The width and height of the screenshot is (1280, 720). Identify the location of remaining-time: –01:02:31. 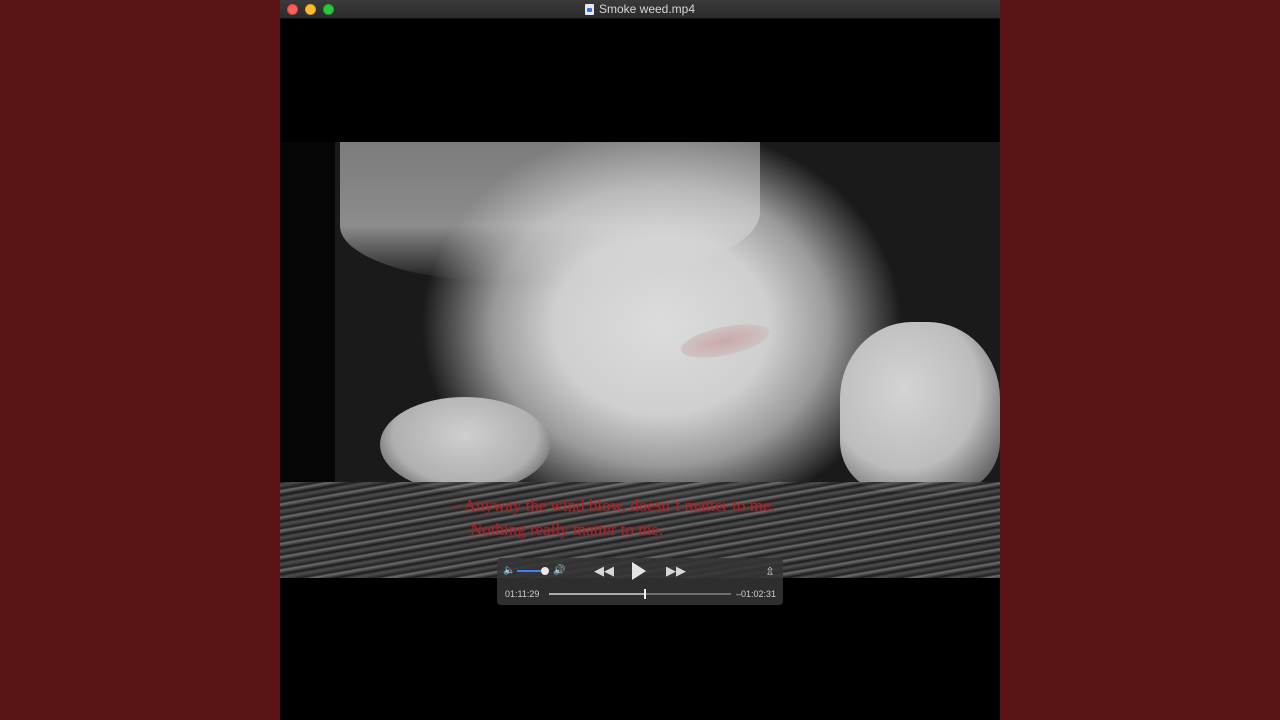
(755, 594).